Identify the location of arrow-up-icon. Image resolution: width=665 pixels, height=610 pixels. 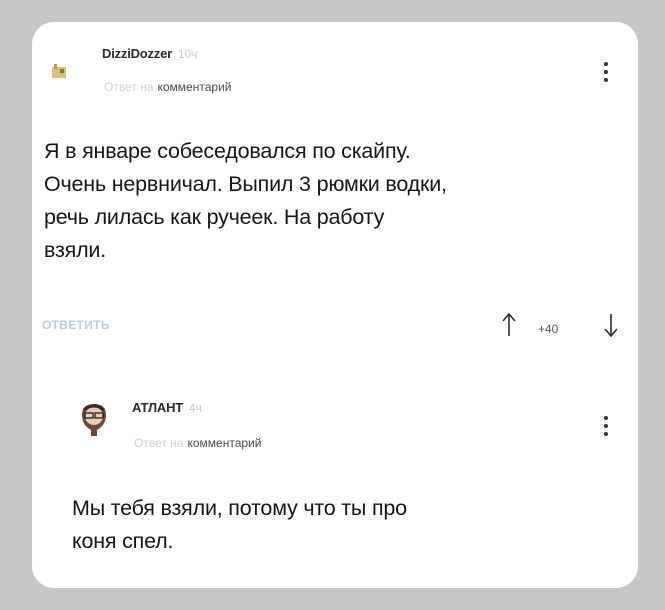
(509, 325).